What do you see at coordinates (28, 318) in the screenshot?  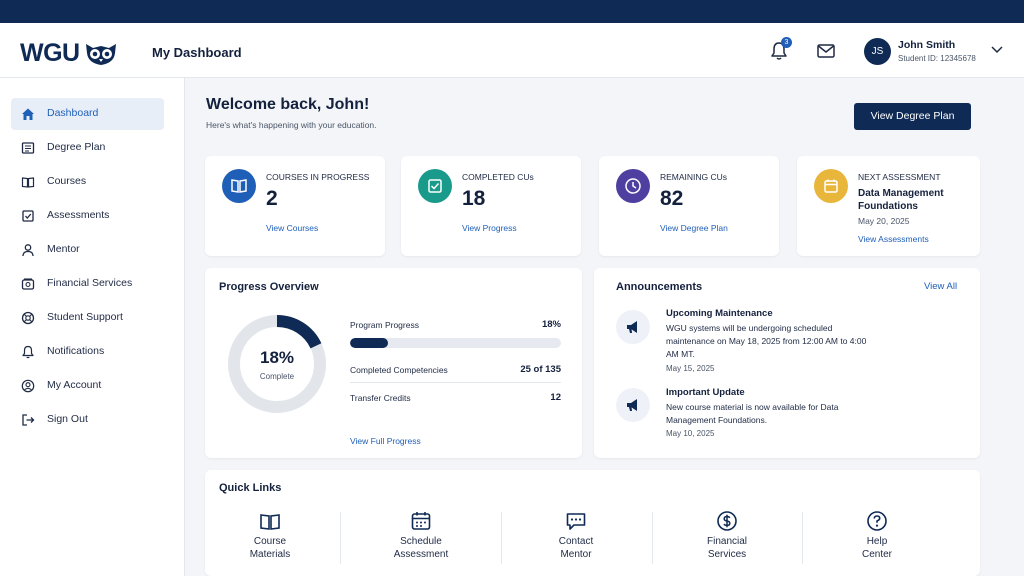 I see `support-icon` at bounding box center [28, 318].